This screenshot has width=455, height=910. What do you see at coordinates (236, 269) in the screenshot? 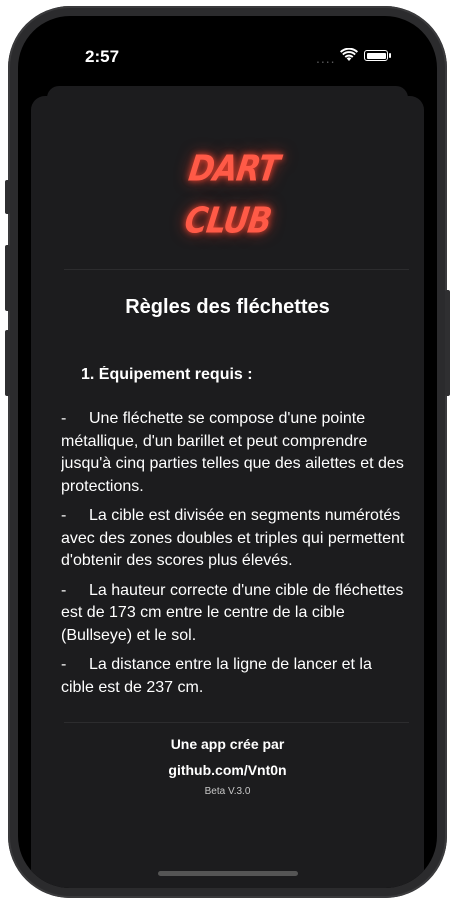
I see `divider` at bounding box center [236, 269].